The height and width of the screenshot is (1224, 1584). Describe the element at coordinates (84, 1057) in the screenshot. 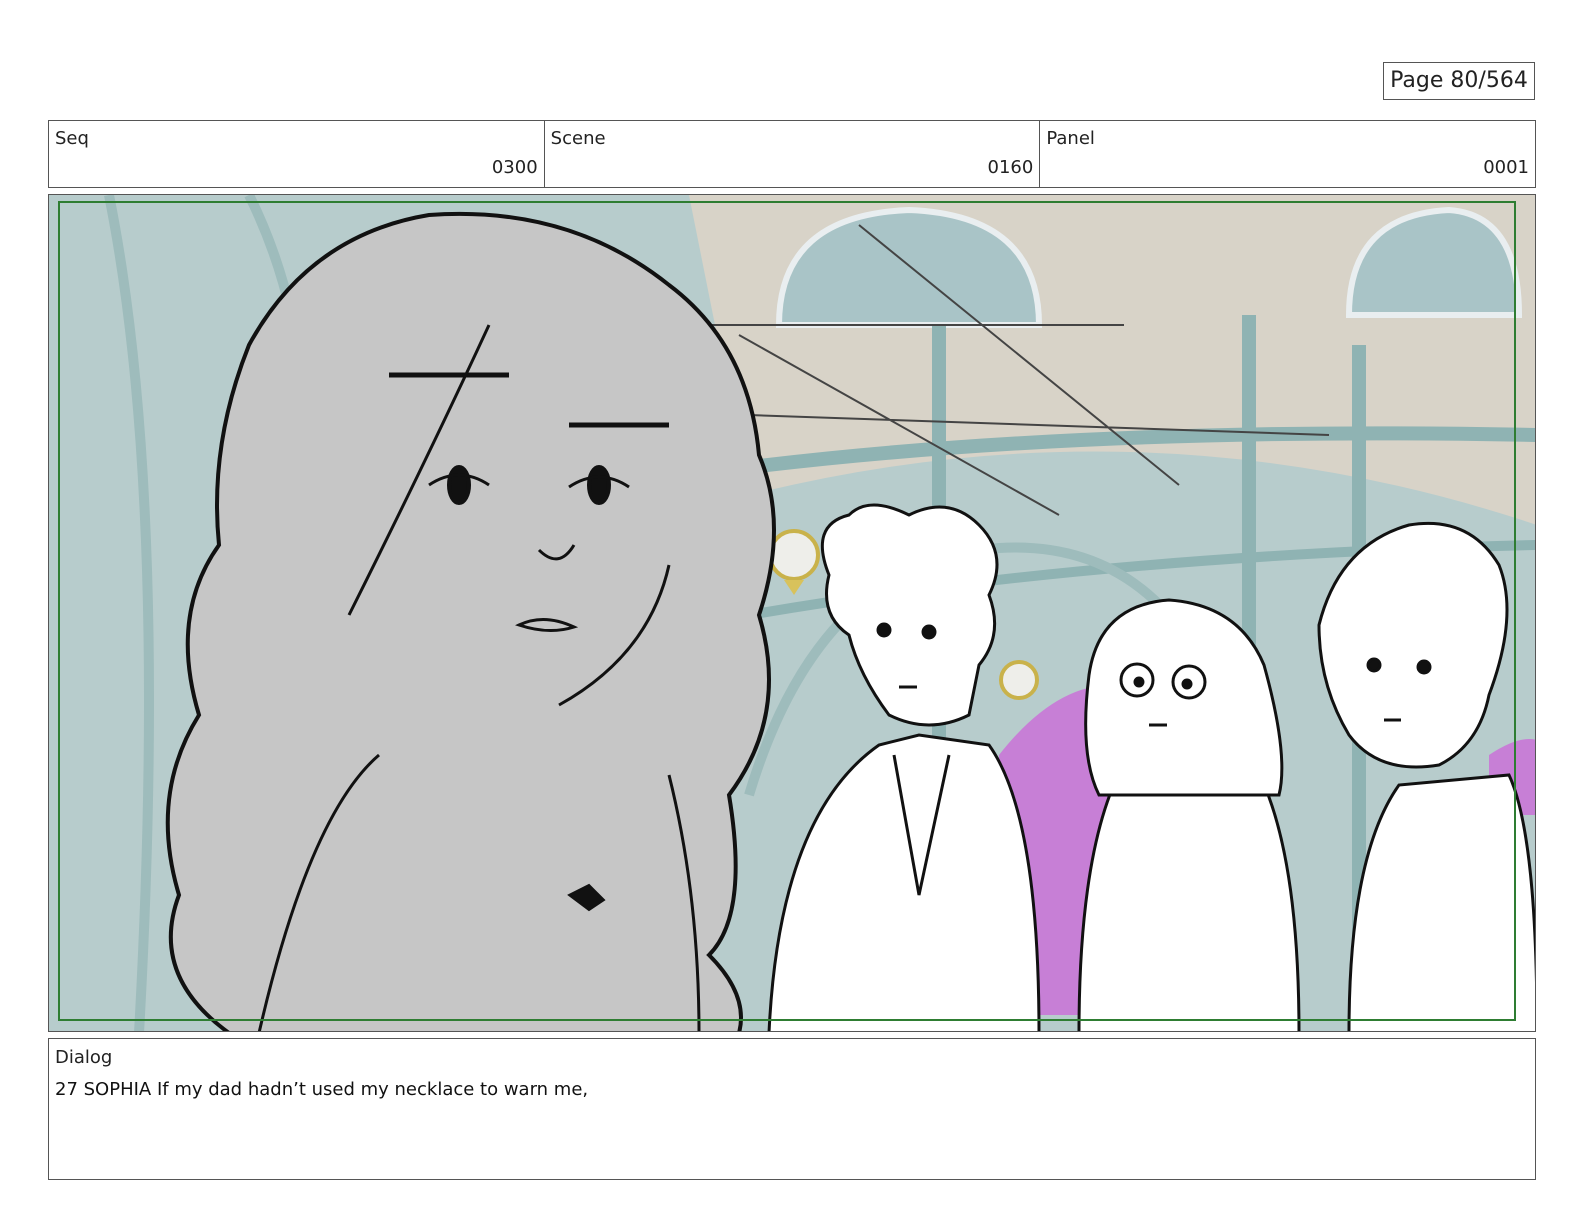

I see `dialog-label: Dialog` at that location.